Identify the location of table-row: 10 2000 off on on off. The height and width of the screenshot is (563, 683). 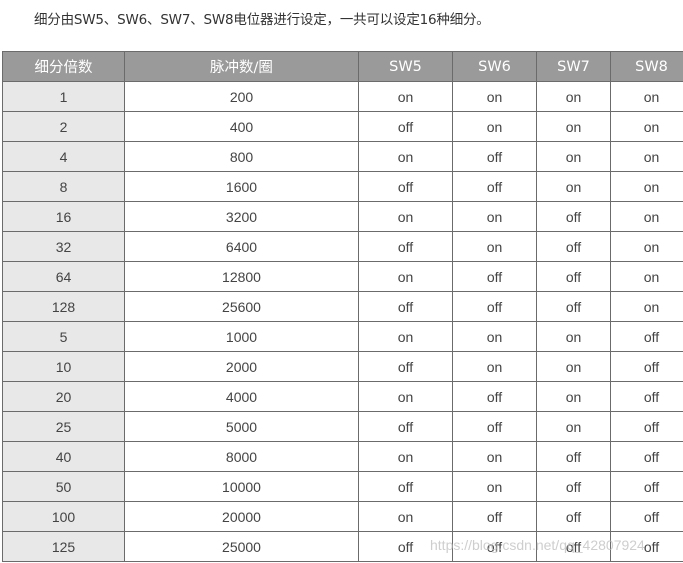
(342, 366).